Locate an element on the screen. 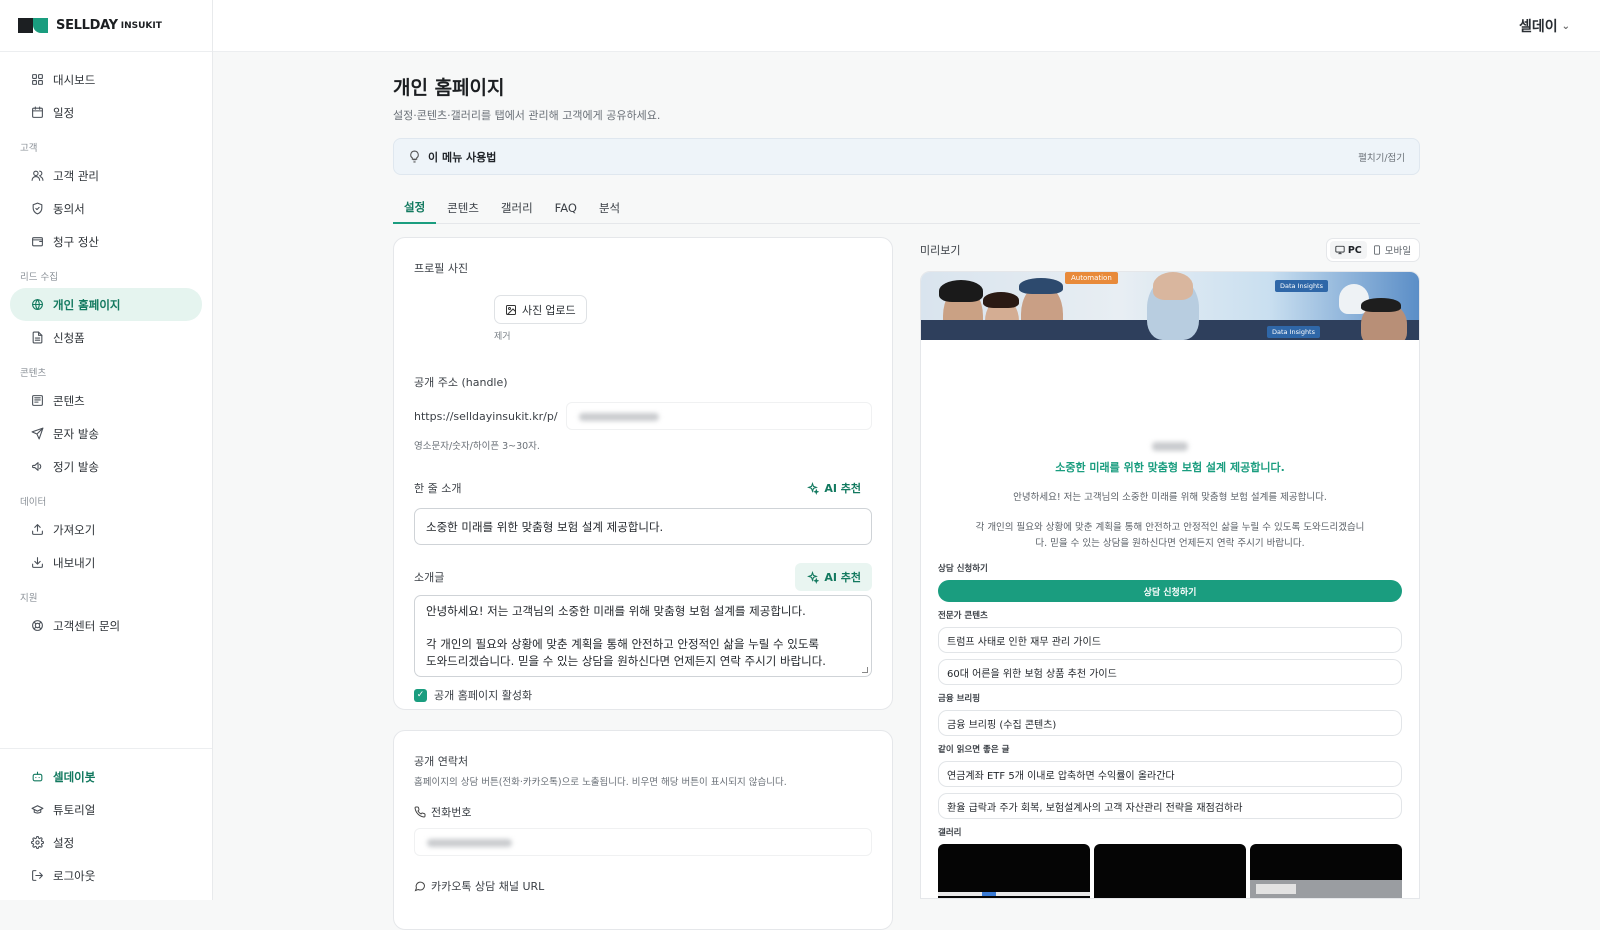  handle-input is located at coordinates (718, 416).